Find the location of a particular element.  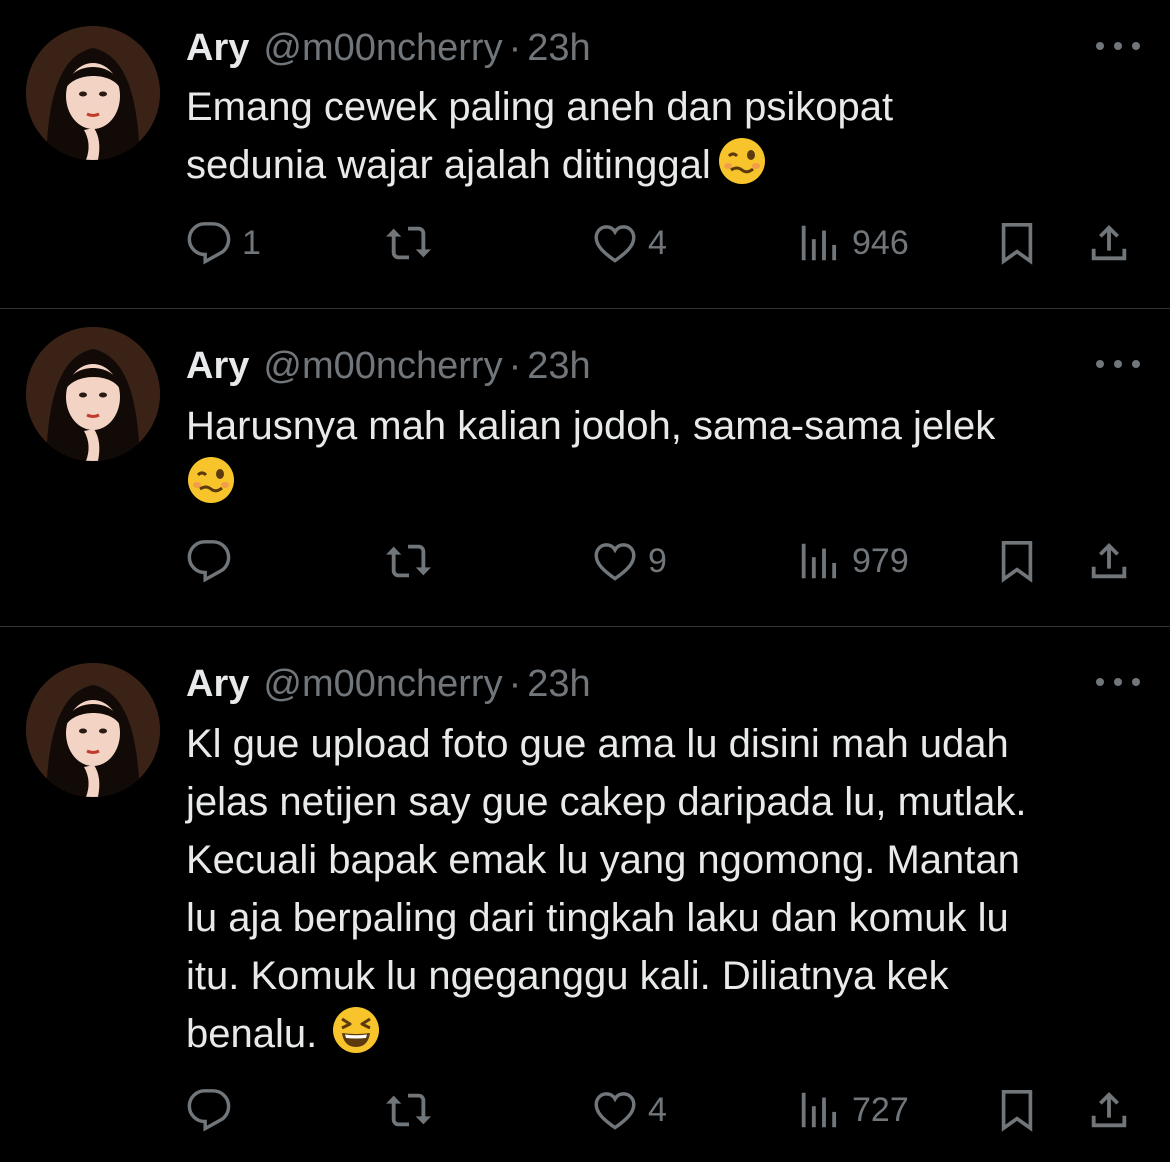

views-count: 979 is located at coordinates (880, 560).